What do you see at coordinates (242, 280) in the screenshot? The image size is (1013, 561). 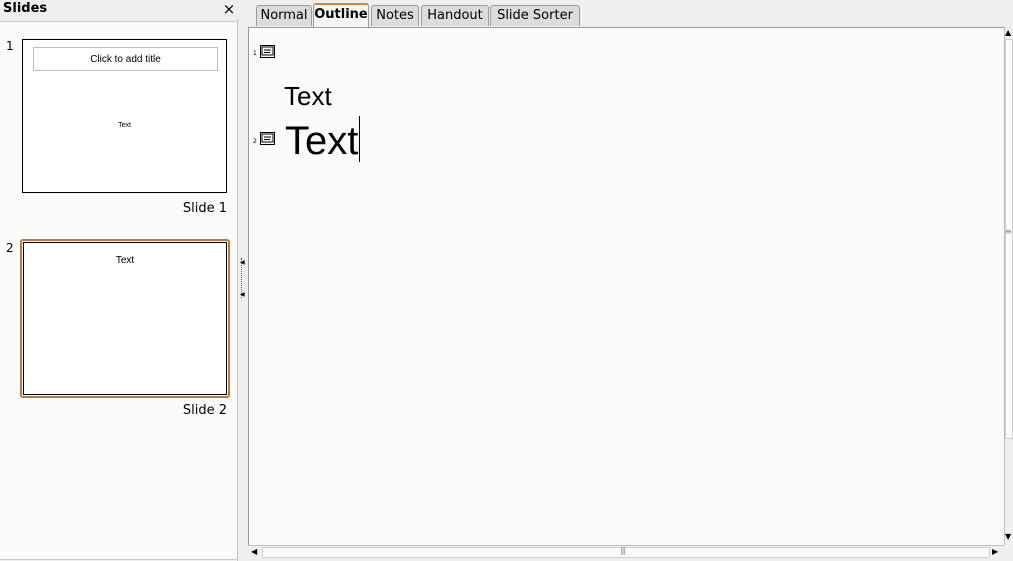 I see `pane-splitter: ◀ ◀` at bounding box center [242, 280].